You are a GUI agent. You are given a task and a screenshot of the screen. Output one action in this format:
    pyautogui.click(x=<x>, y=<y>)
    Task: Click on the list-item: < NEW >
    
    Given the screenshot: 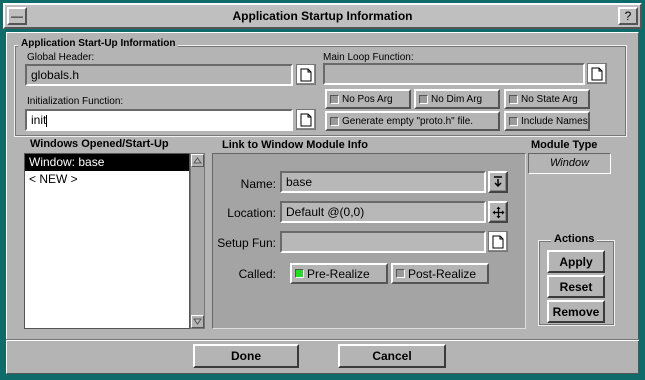 What is the action you would take?
    pyautogui.click(x=107, y=179)
    